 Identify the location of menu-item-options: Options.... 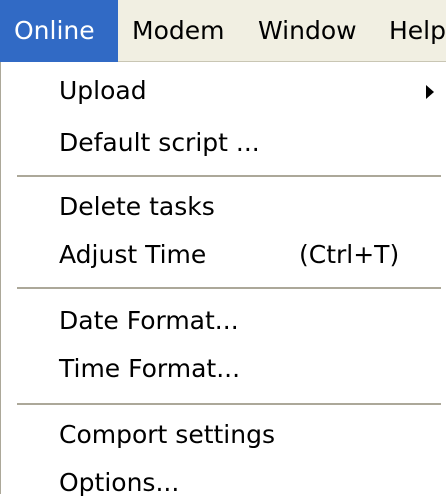
(221, 483).